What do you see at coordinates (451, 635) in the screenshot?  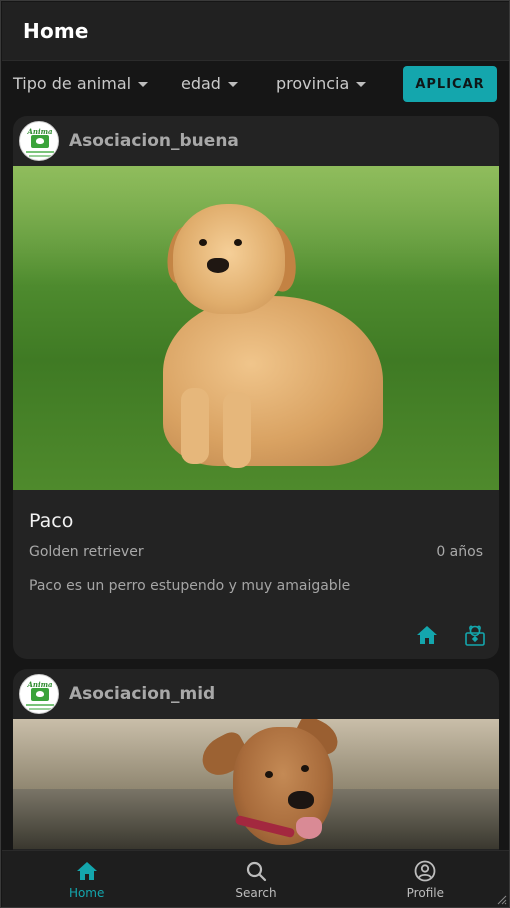 I see `card-actions` at bounding box center [451, 635].